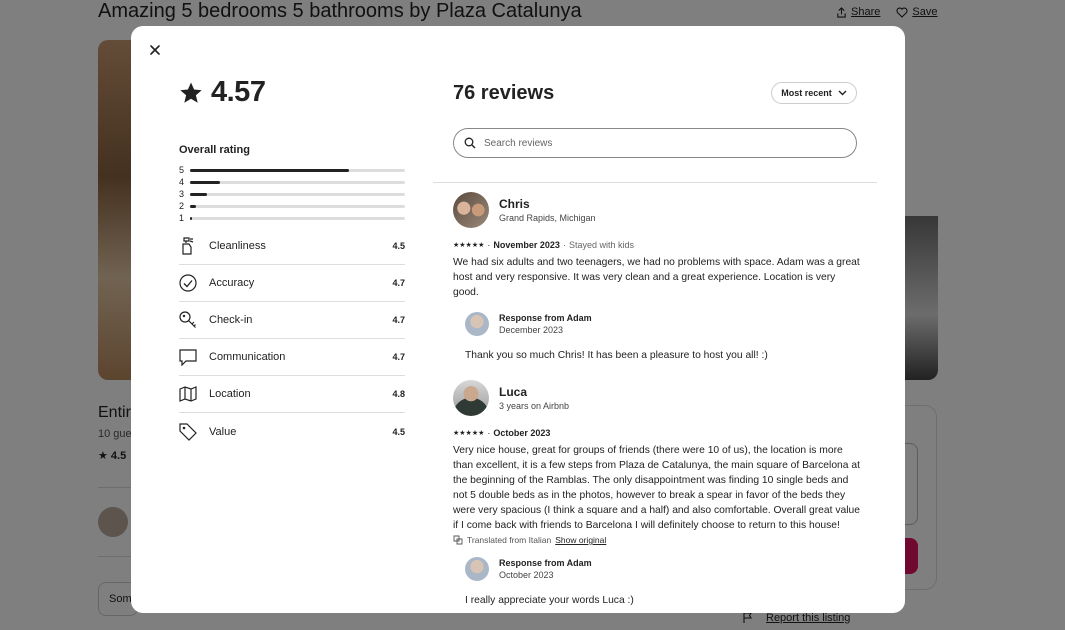  Describe the element at coordinates (522, 433) in the screenshot. I see `review-date: October 2023` at that location.